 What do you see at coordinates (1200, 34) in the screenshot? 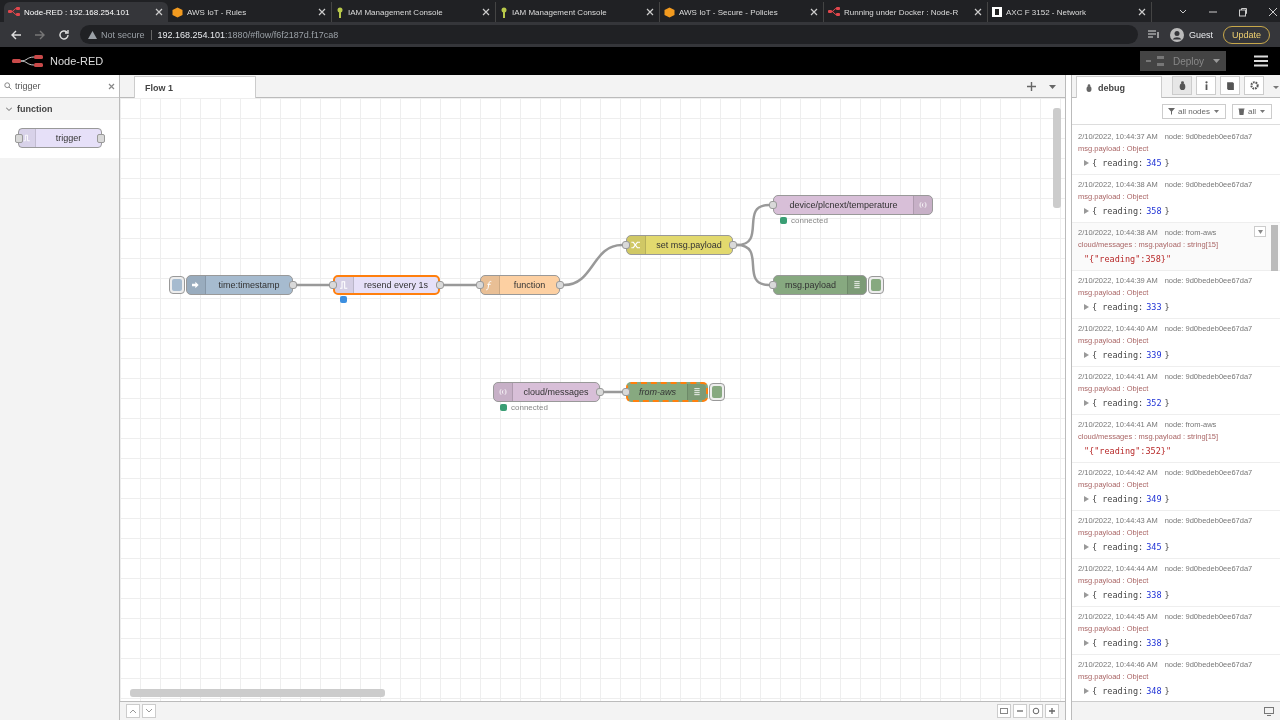
I see `profile-name: Guest` at bounding box center [1200, 34].